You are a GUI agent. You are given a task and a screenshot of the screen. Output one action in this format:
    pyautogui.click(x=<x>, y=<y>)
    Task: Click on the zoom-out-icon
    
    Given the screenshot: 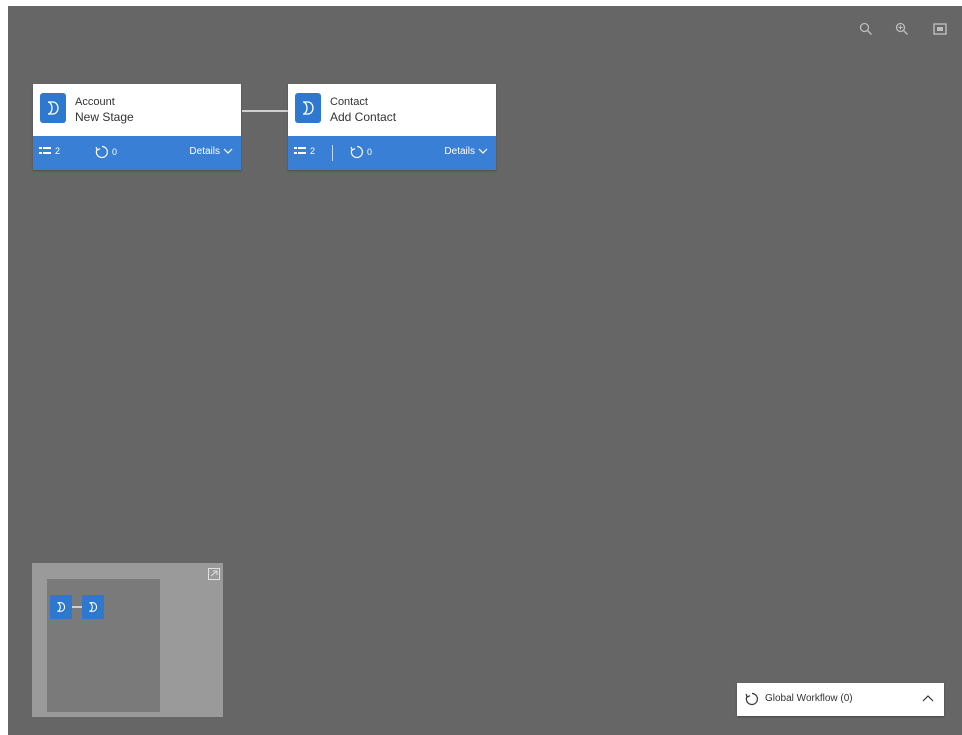 What is the action you would take?
    pyautogui.click(x=865, y=28)
    